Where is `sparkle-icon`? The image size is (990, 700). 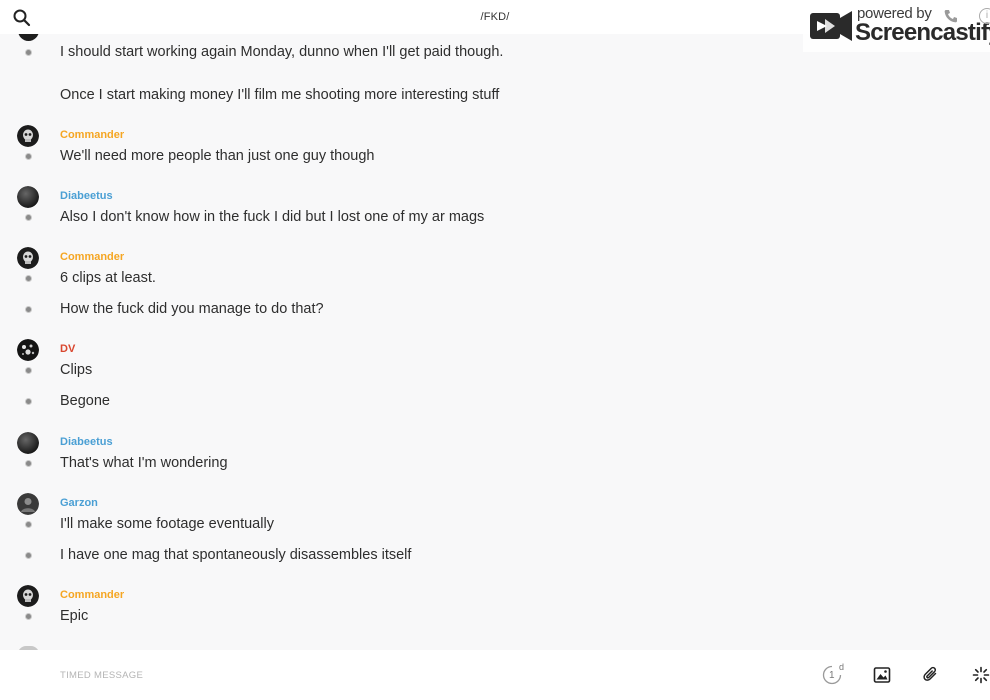 sparkle-icon is located at coordinates (981, 675).